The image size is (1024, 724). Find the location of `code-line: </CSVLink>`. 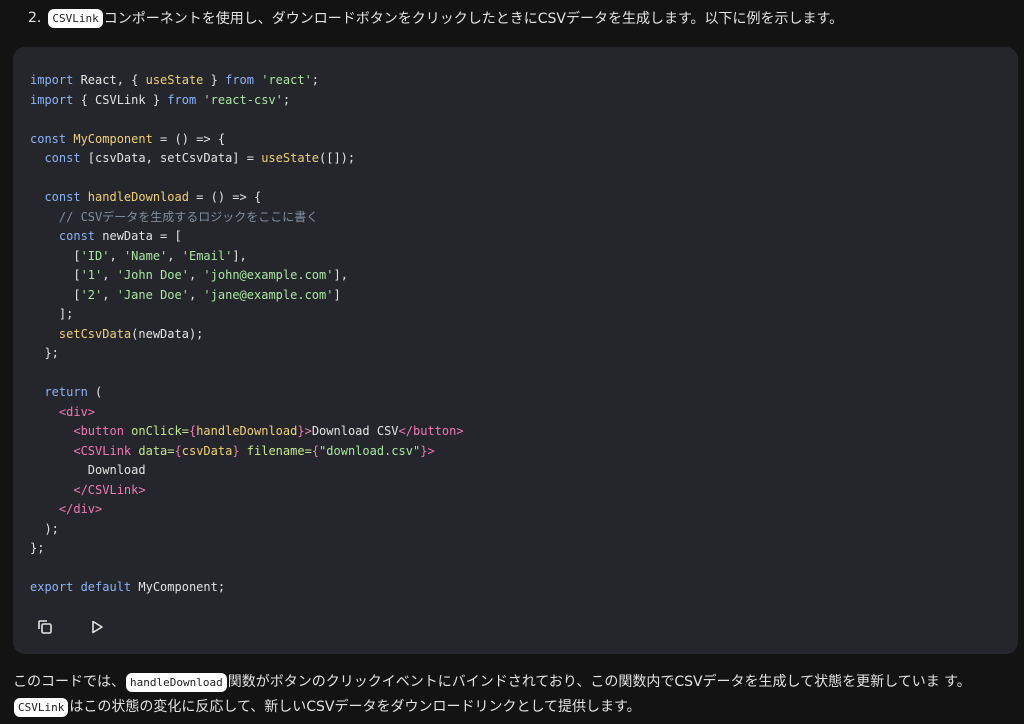

code-line: </CSVLink> is located at coordinates (247, 491).